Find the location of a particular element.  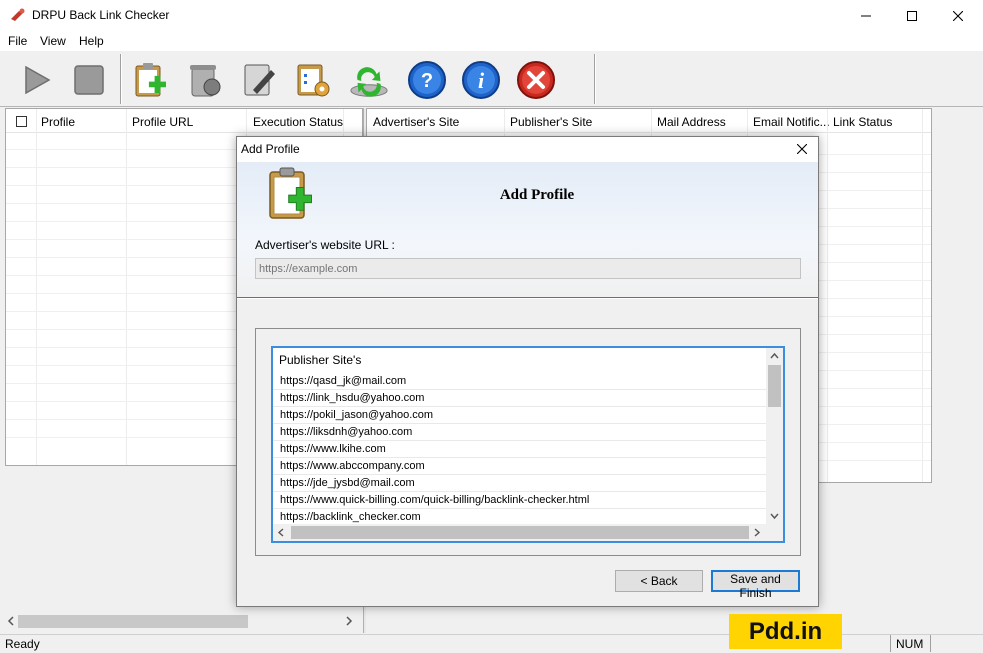

list-item: https://www.lkihe.com is located at coordinates (519, 449).